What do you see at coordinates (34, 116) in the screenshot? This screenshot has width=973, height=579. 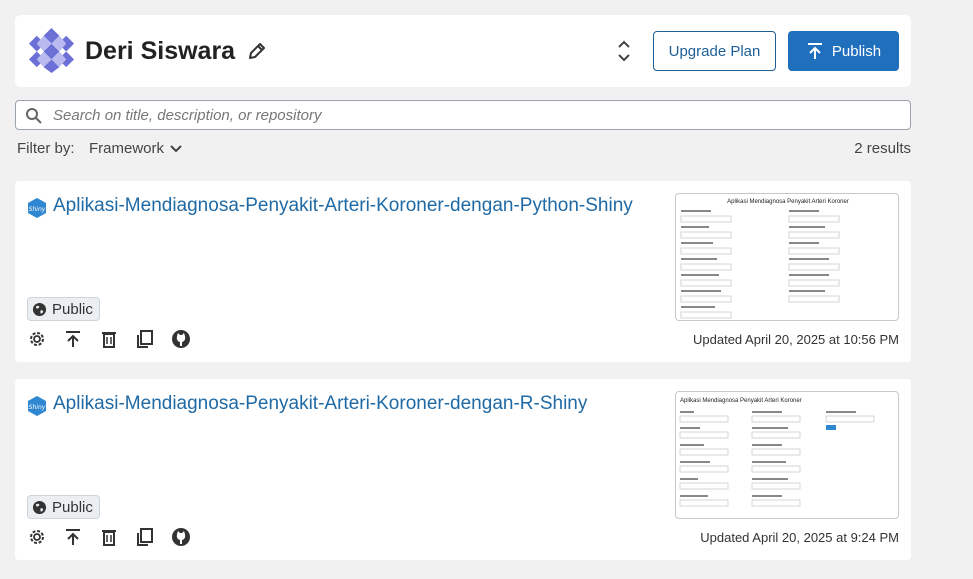 I see `search-icon` at bounding box center [34, 116].